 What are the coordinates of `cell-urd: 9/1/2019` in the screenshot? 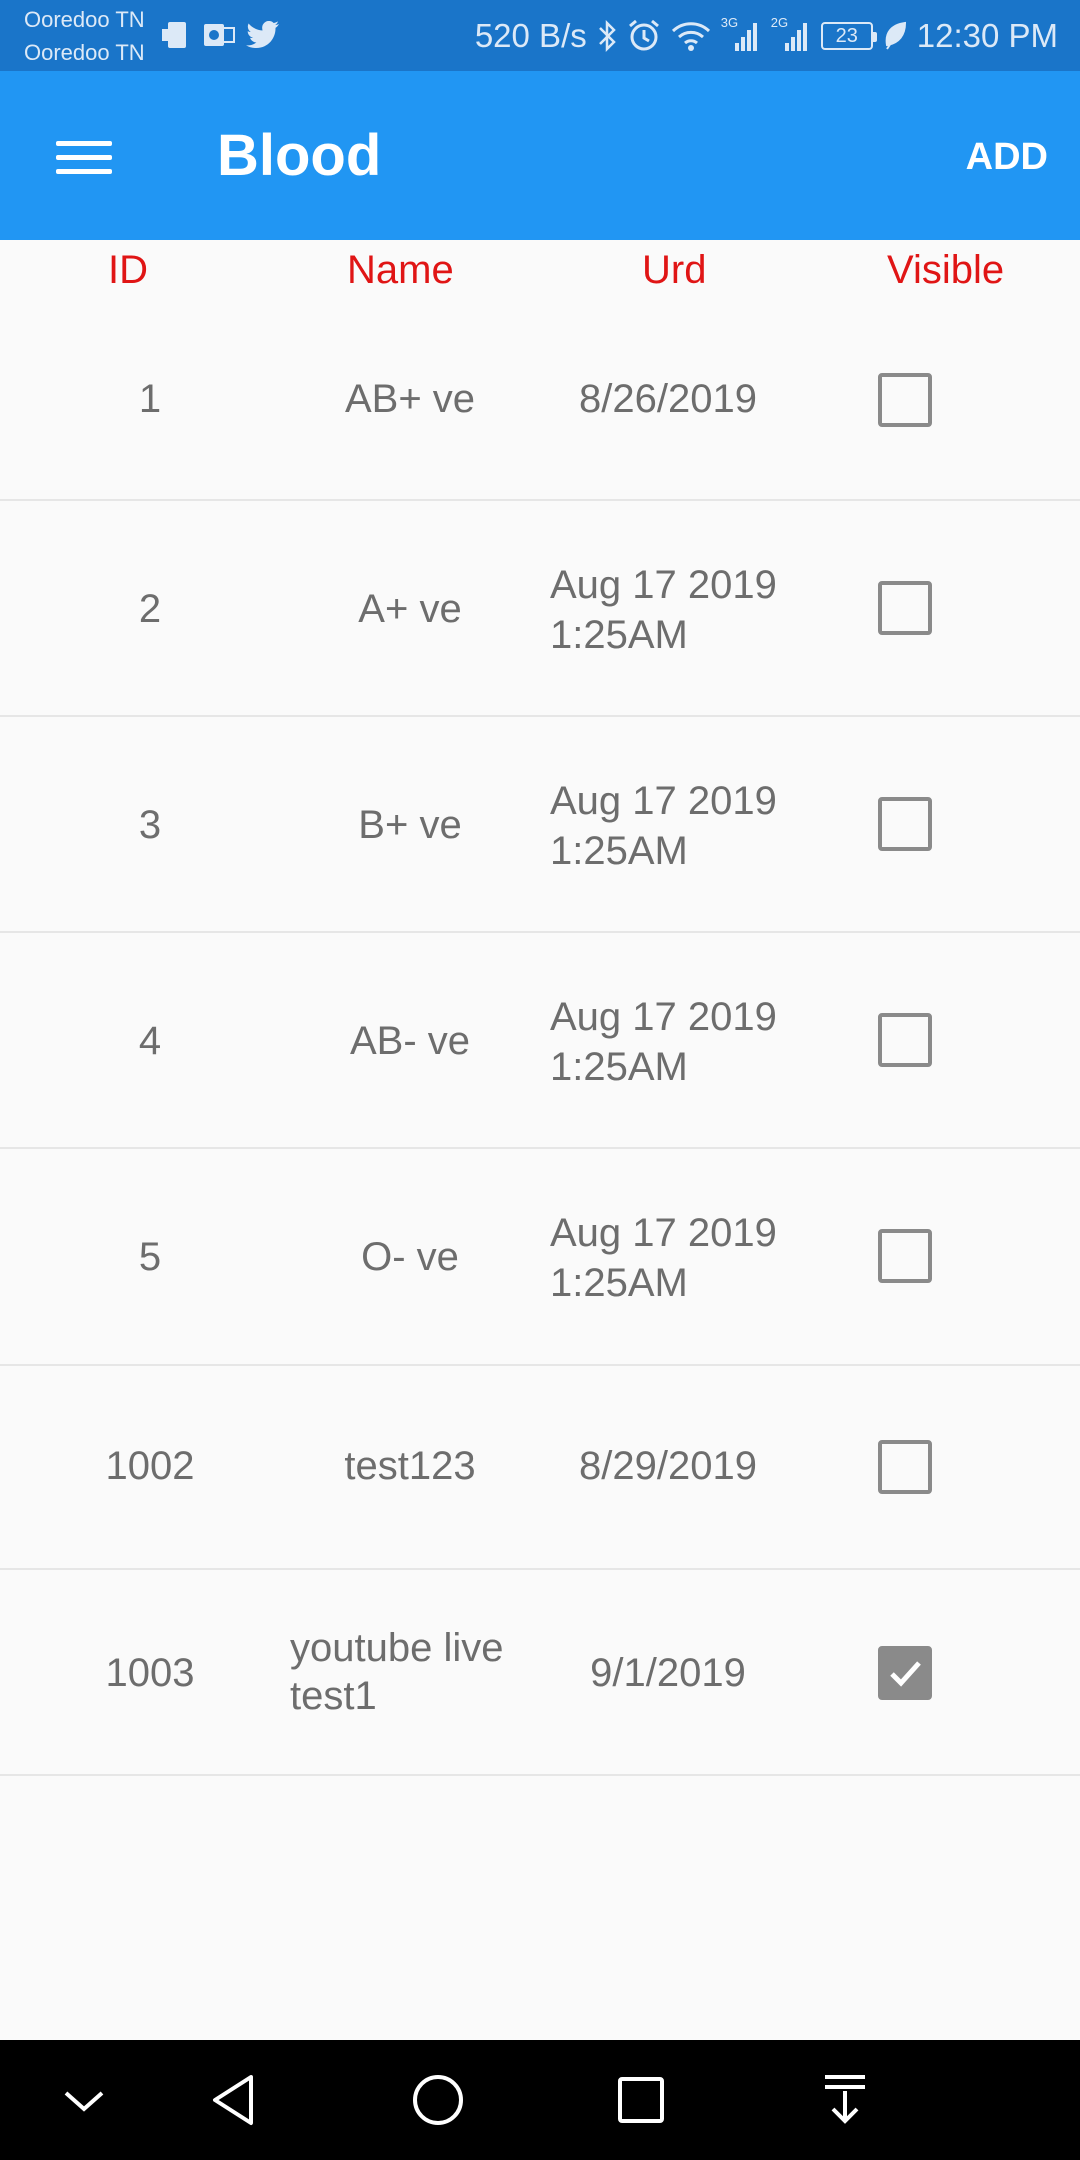 It's located at (668, 1673).